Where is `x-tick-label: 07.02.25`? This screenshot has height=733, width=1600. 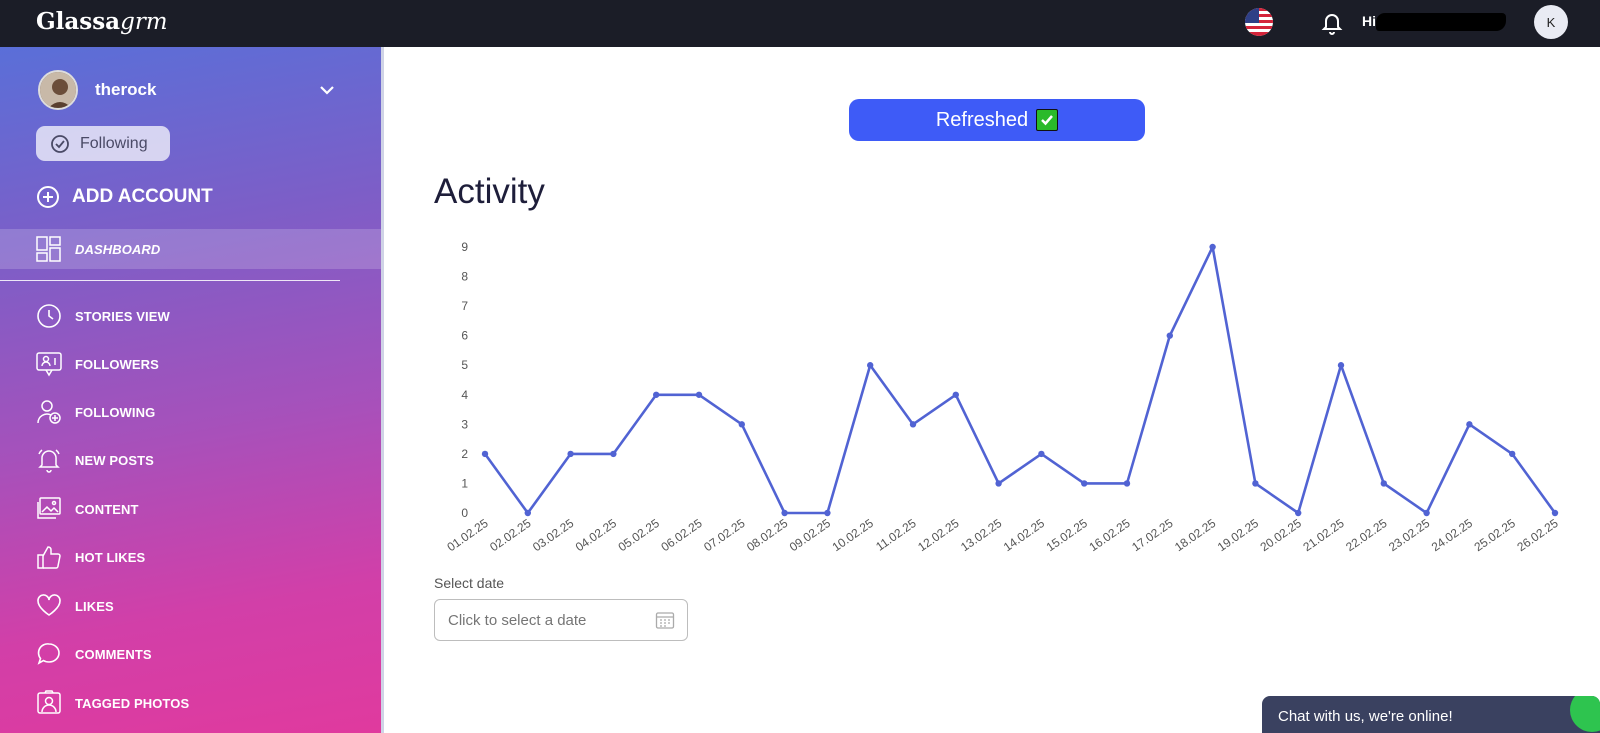 x-tick-label: 07.02.25 is located at coordinates (724, 535).